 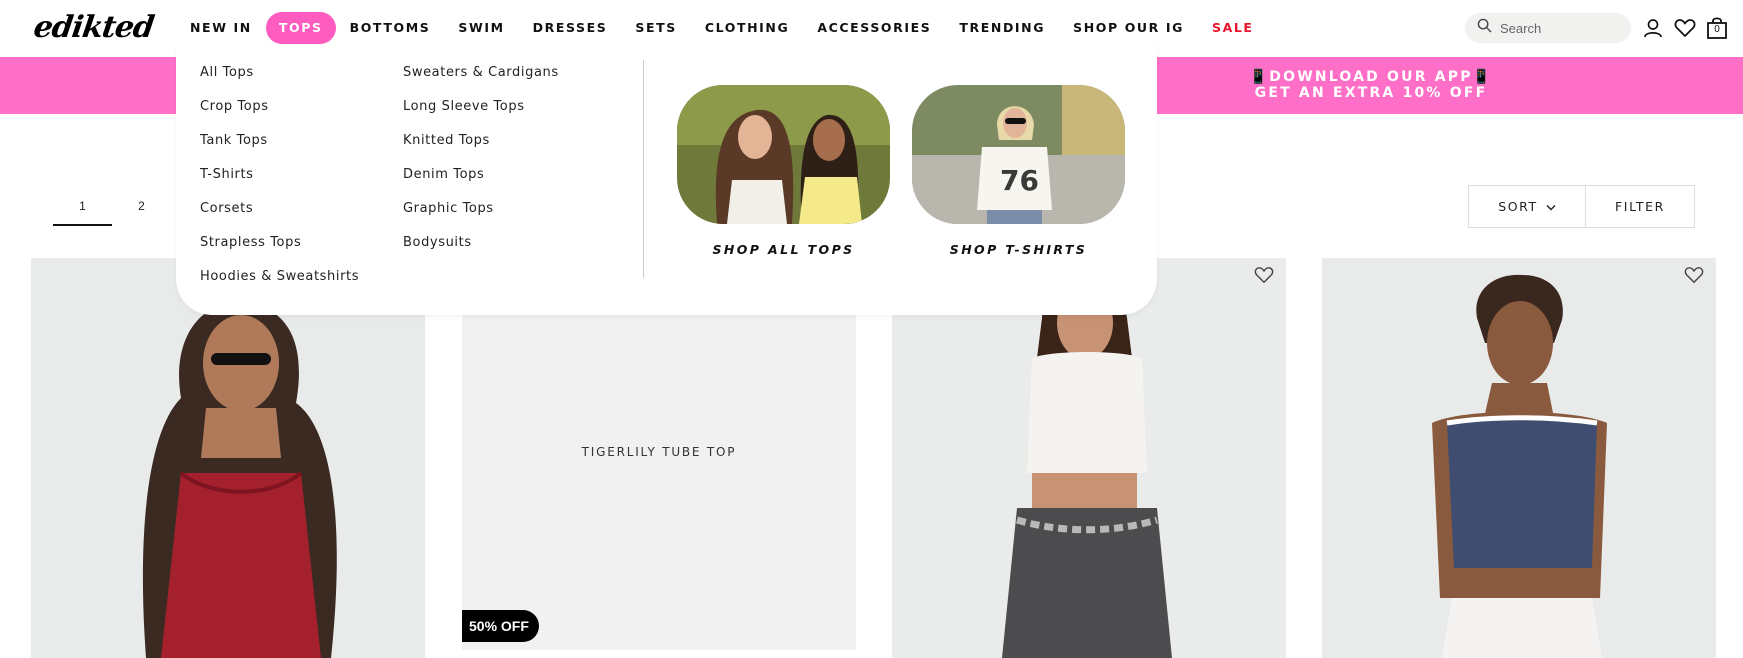 I want to click on cart-bag-icon: 0, so click(x=1717, y=28).